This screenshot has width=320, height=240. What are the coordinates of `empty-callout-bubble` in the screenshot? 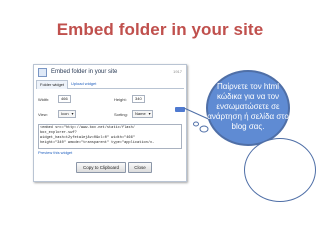 It's located at (280, 170).